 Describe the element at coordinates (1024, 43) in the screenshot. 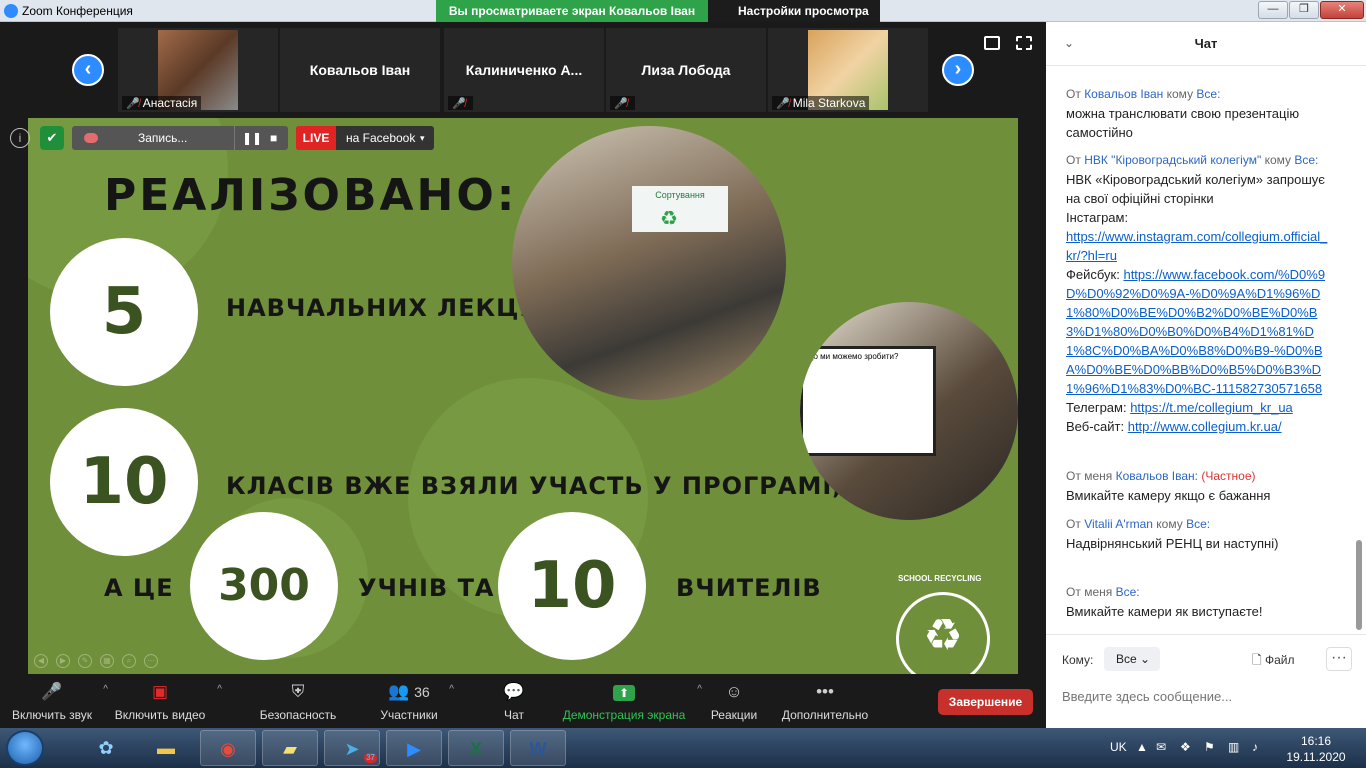

I see `fullscreen-icon` at that location.